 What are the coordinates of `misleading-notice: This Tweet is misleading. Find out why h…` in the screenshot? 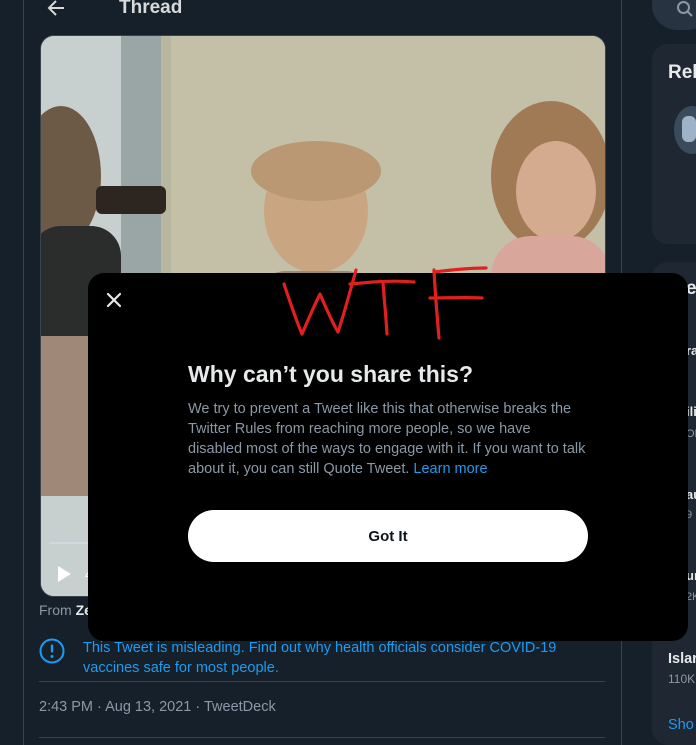 It's located at (322, 660).